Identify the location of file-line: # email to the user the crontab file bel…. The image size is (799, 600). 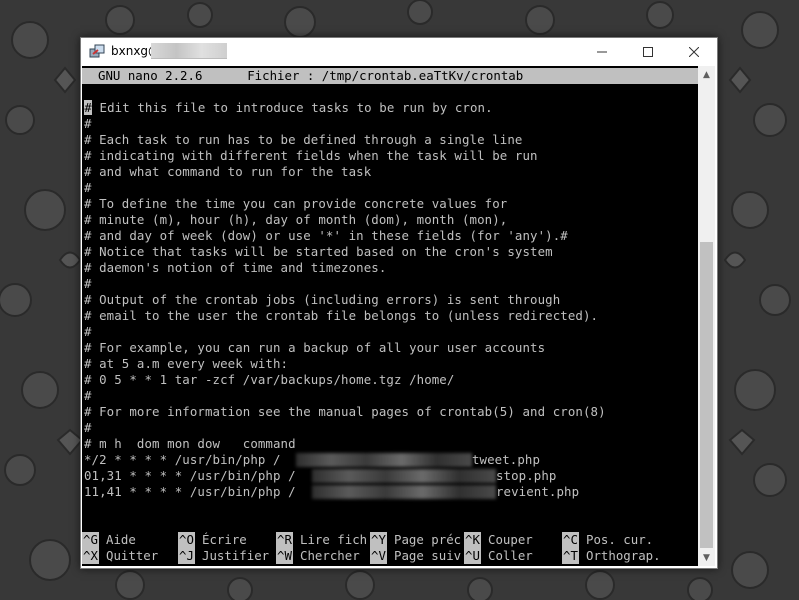
(341, 315).